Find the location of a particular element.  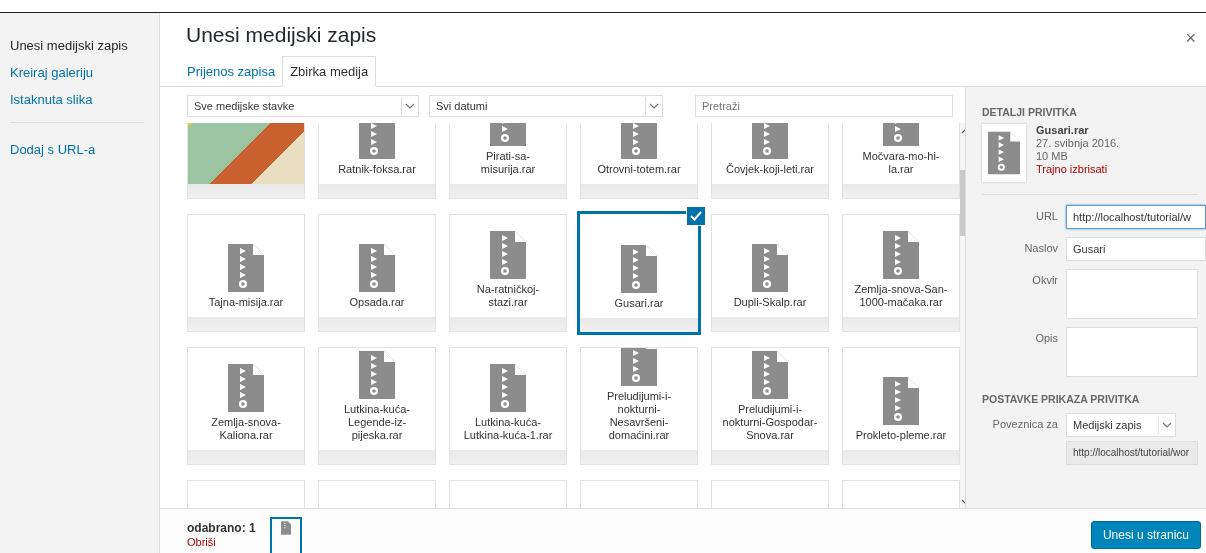

clear-link: Obriši is located at coordinates (221, 542).